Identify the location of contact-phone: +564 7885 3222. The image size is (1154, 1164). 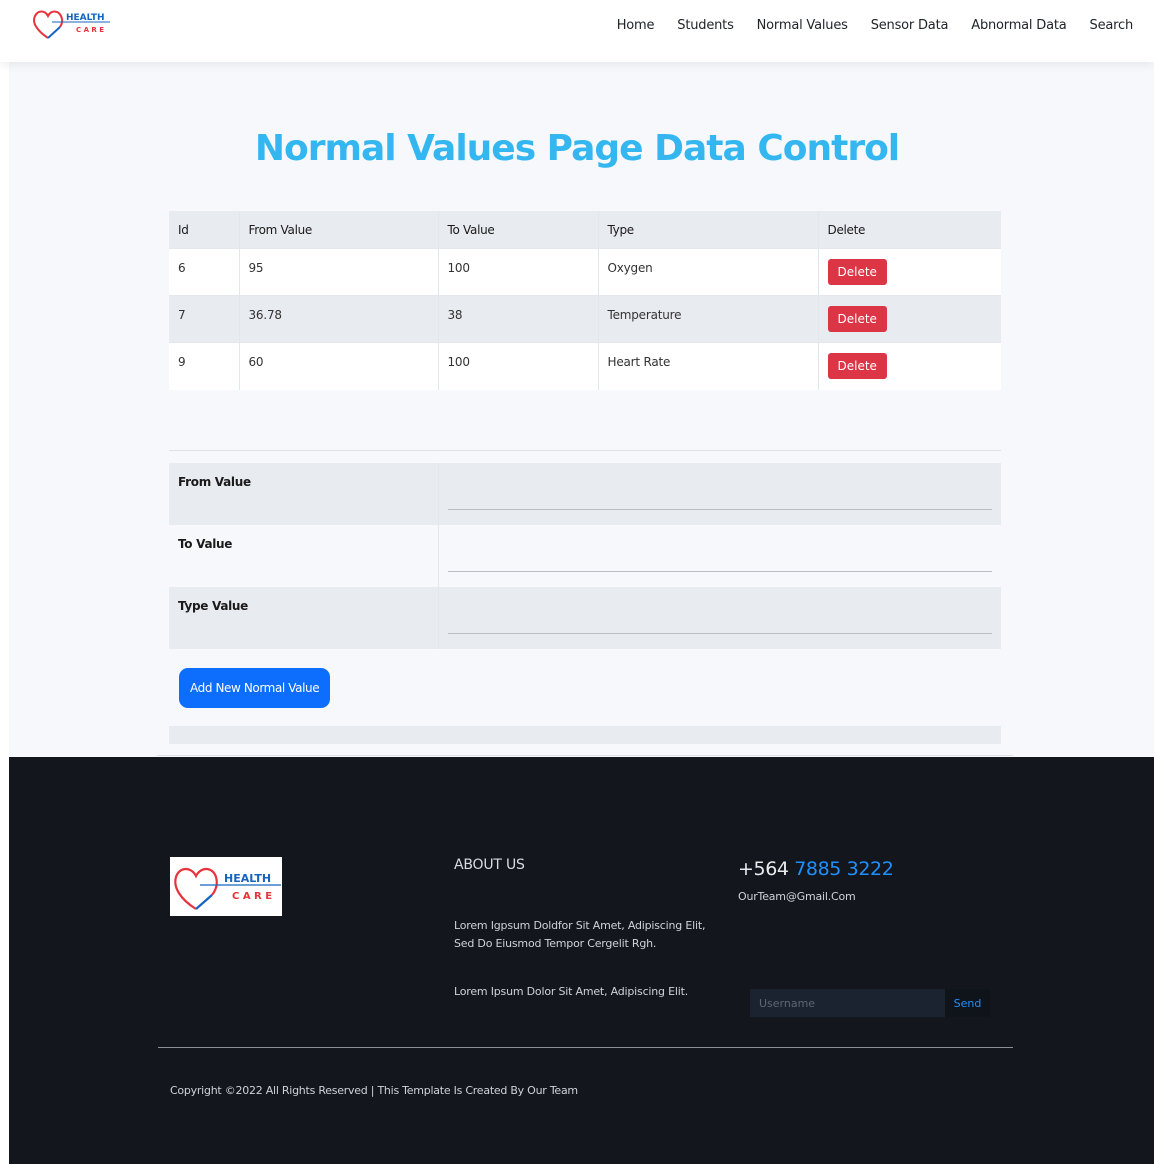
(816, 869).